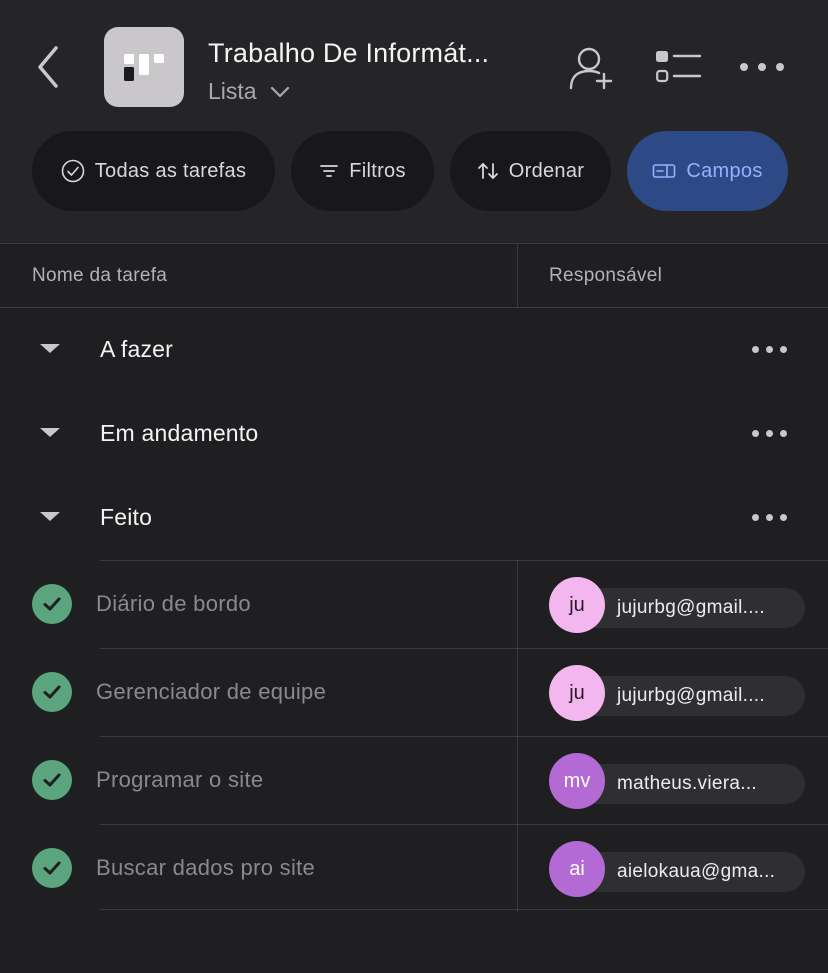 Image resolution: width=828 pixels, height=973 pixels. I want to click on task-name: Gerenciador de equipe, so click(211, 692).